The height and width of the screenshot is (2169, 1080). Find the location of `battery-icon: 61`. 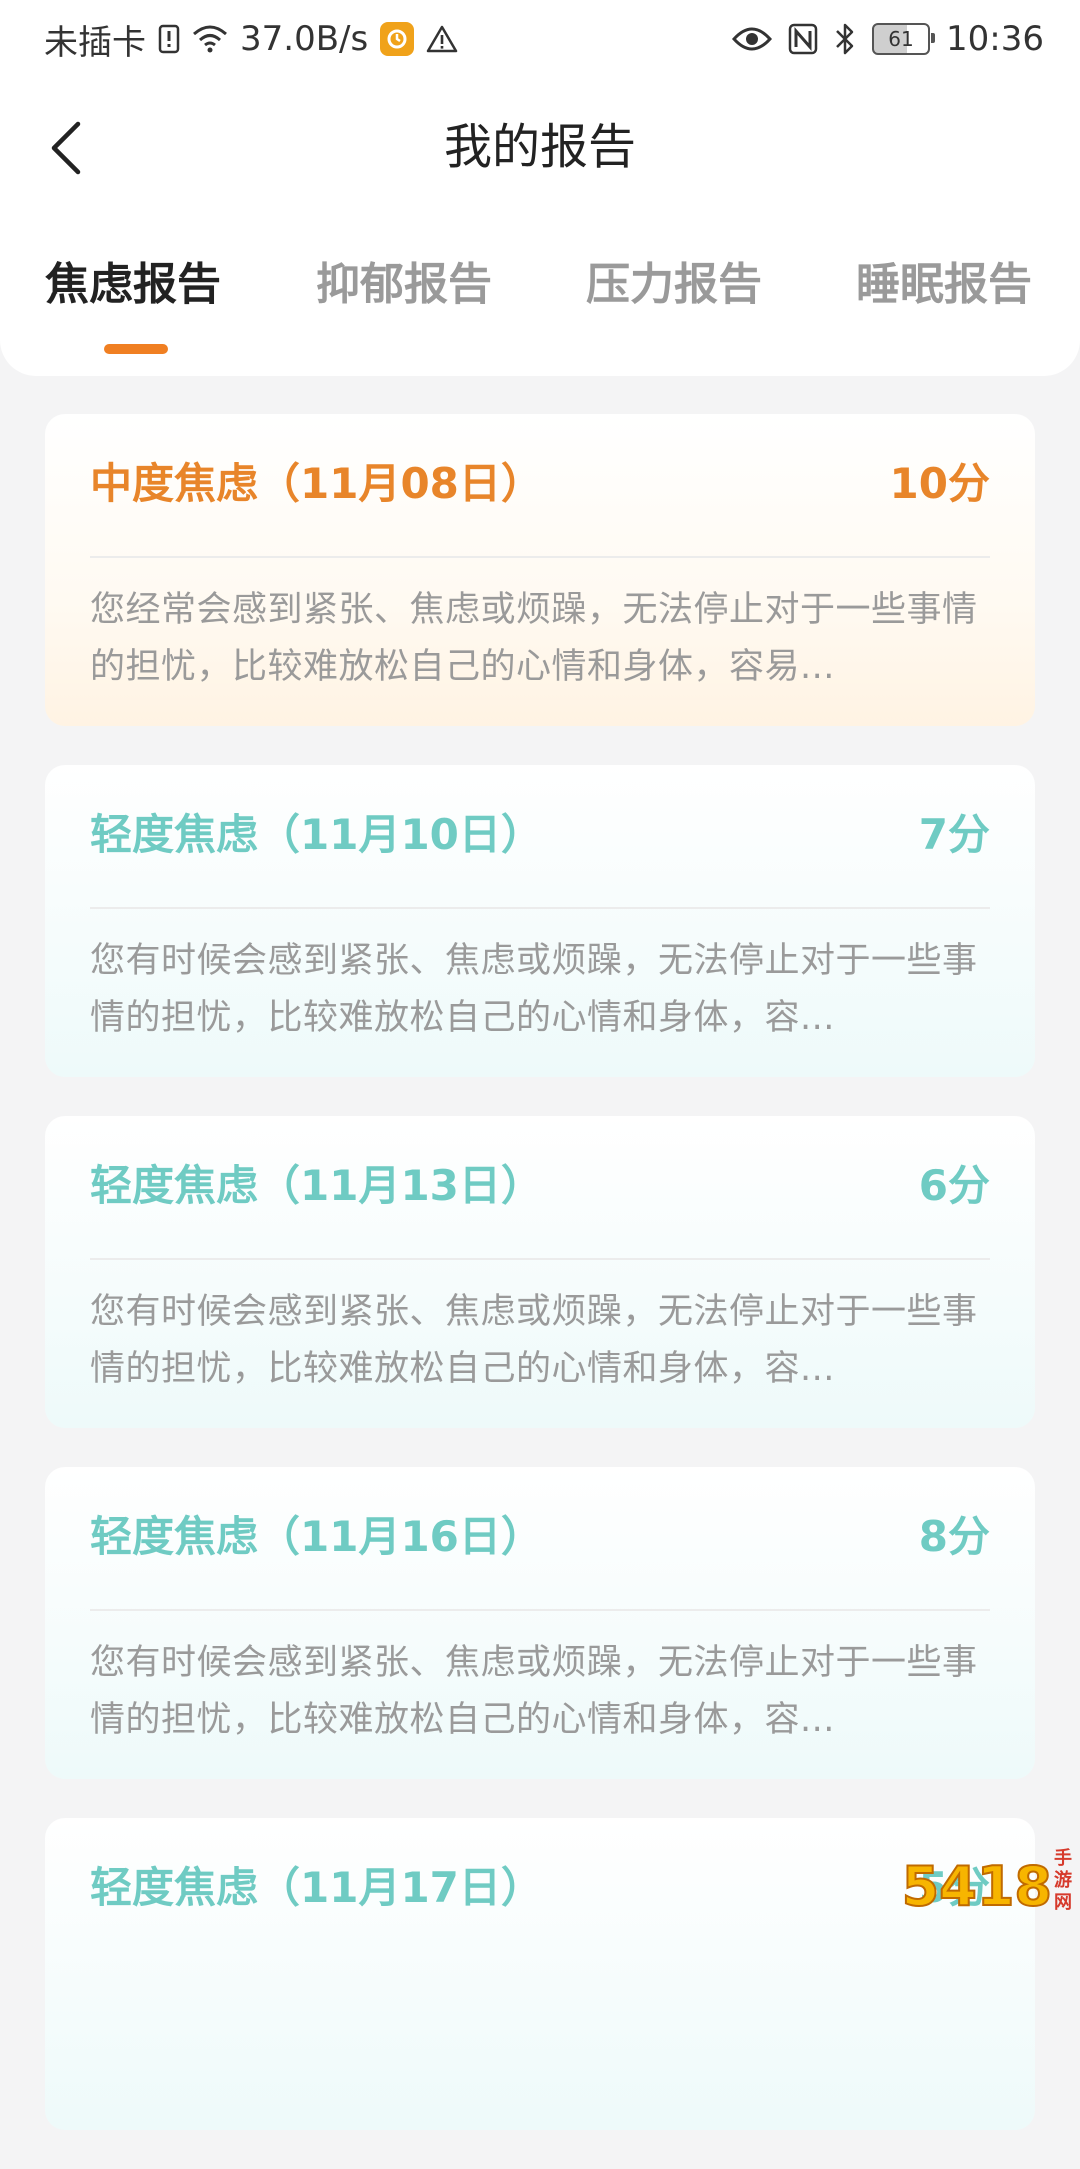

battery-icon: 61 is located at coordinates (901, 39).